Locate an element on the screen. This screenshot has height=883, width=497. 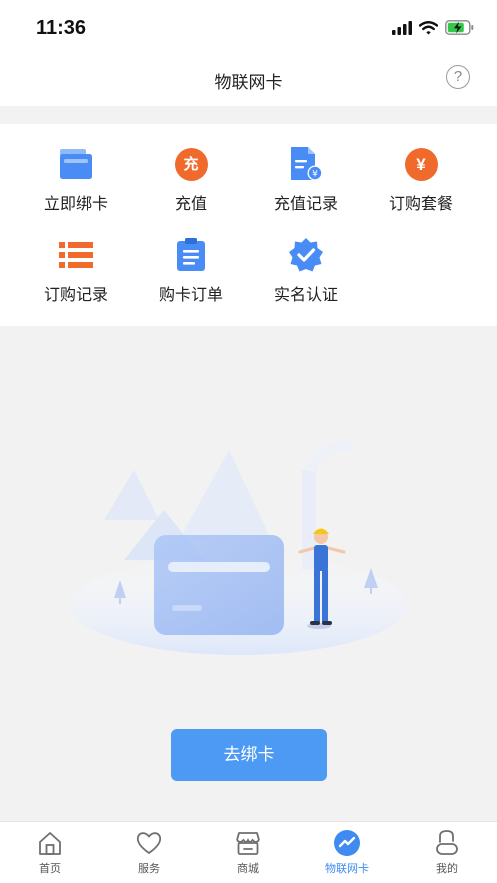
menu-item-order-package: ¥ 订购套餐 is located at coordinates (421, 179).